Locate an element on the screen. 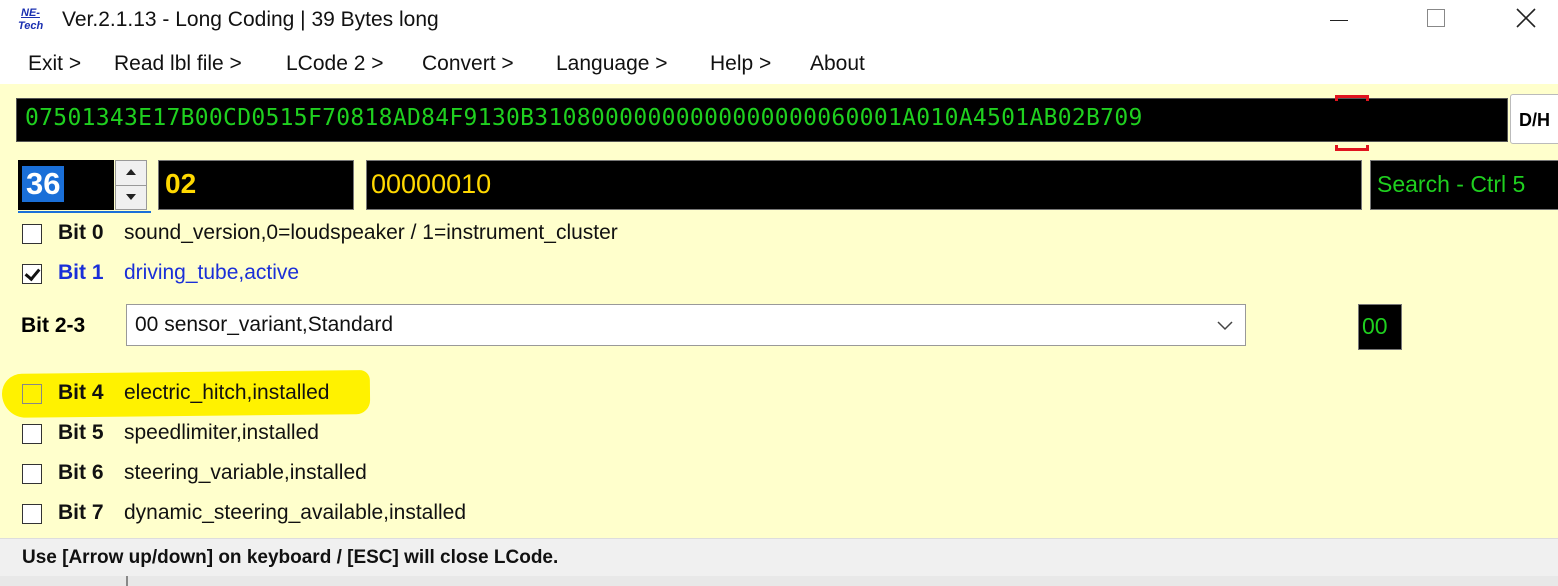 The height and width of the screenshot is (586, 1558). ne-tech-logo: NE- Tech is located at coordinates (31, 19).